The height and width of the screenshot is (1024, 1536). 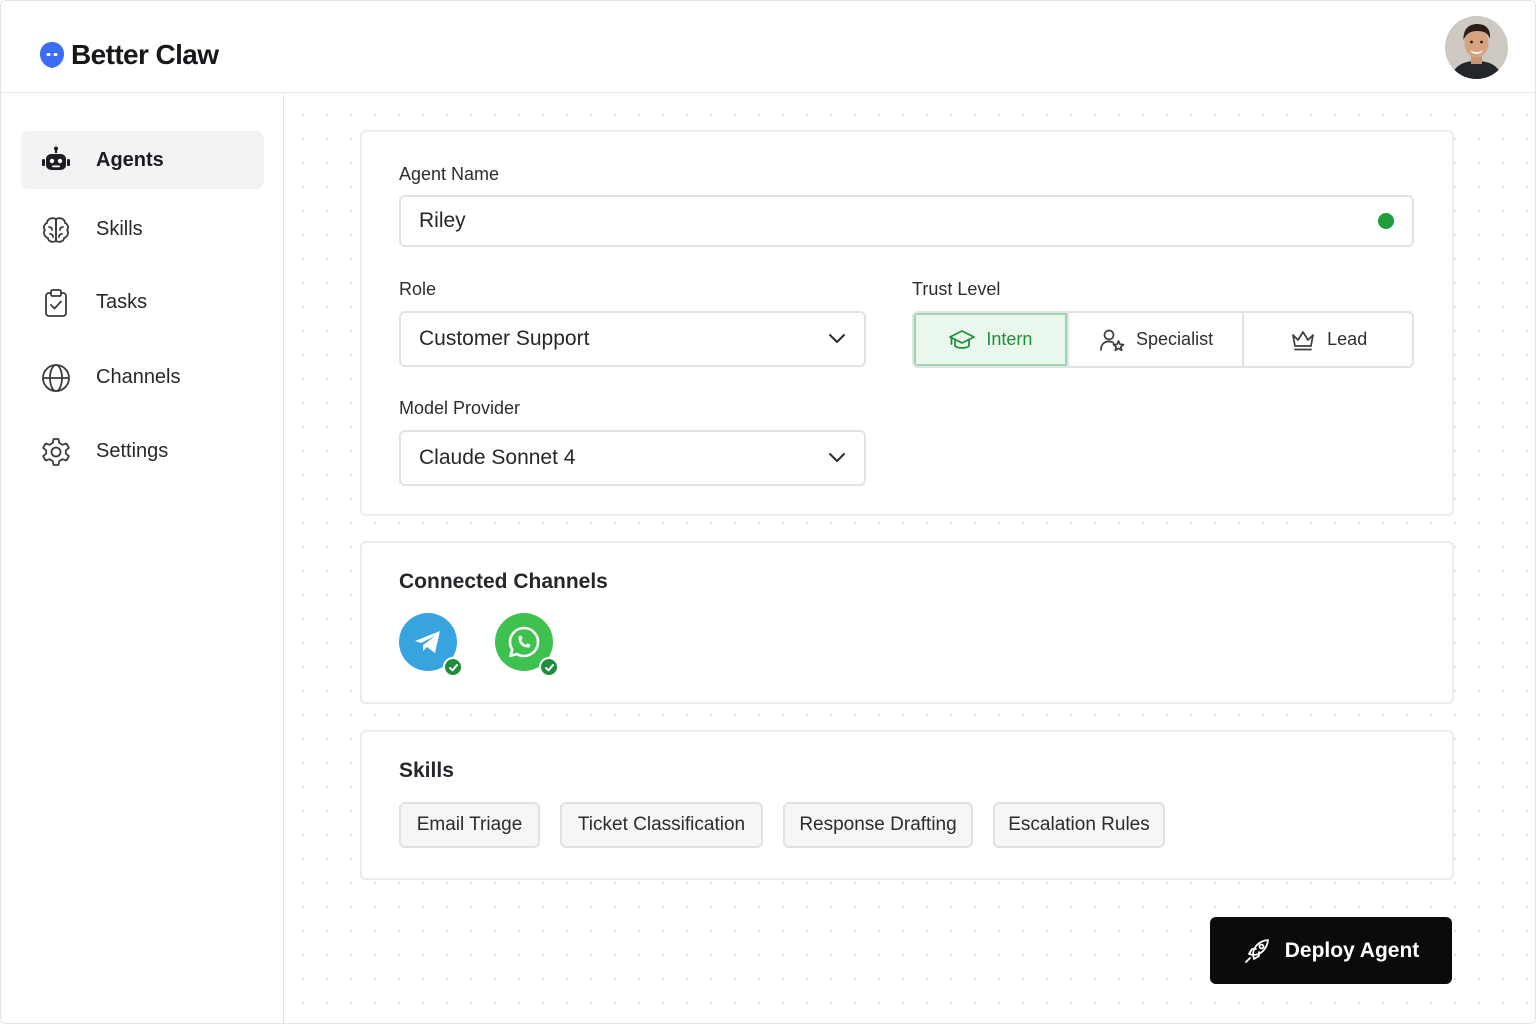 I want to click on connected-channels-title: Connected Channels, so click(x=503, y=581).